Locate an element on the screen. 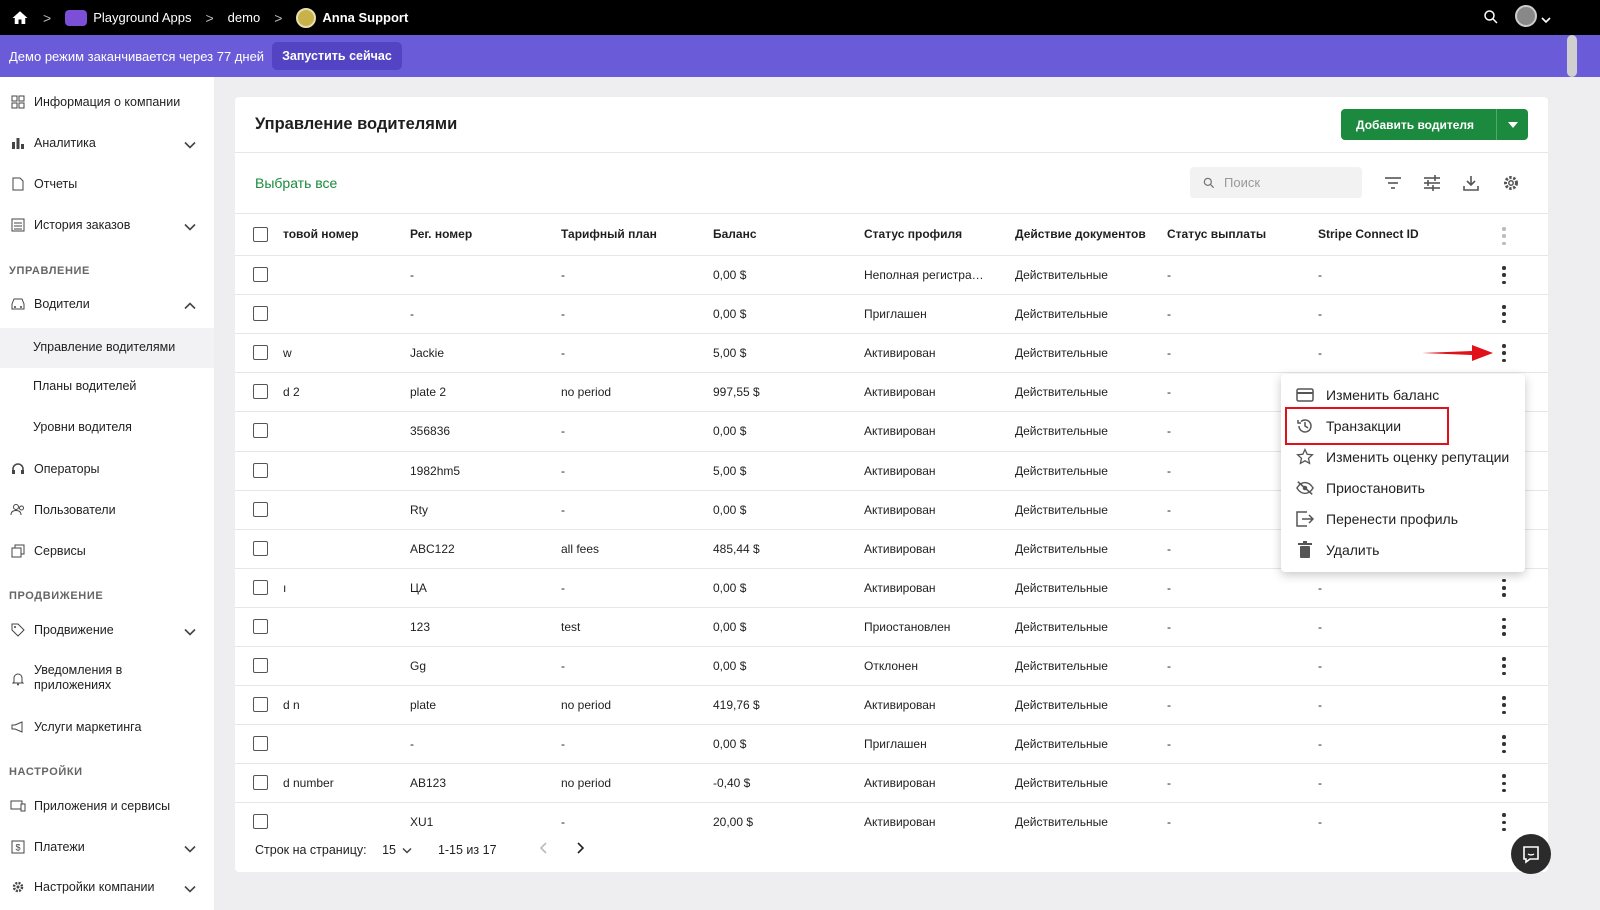 This screenshot has height=910, width=1600. sidebar-item-promotion: Продвижение is located at coordinates (107, 630).